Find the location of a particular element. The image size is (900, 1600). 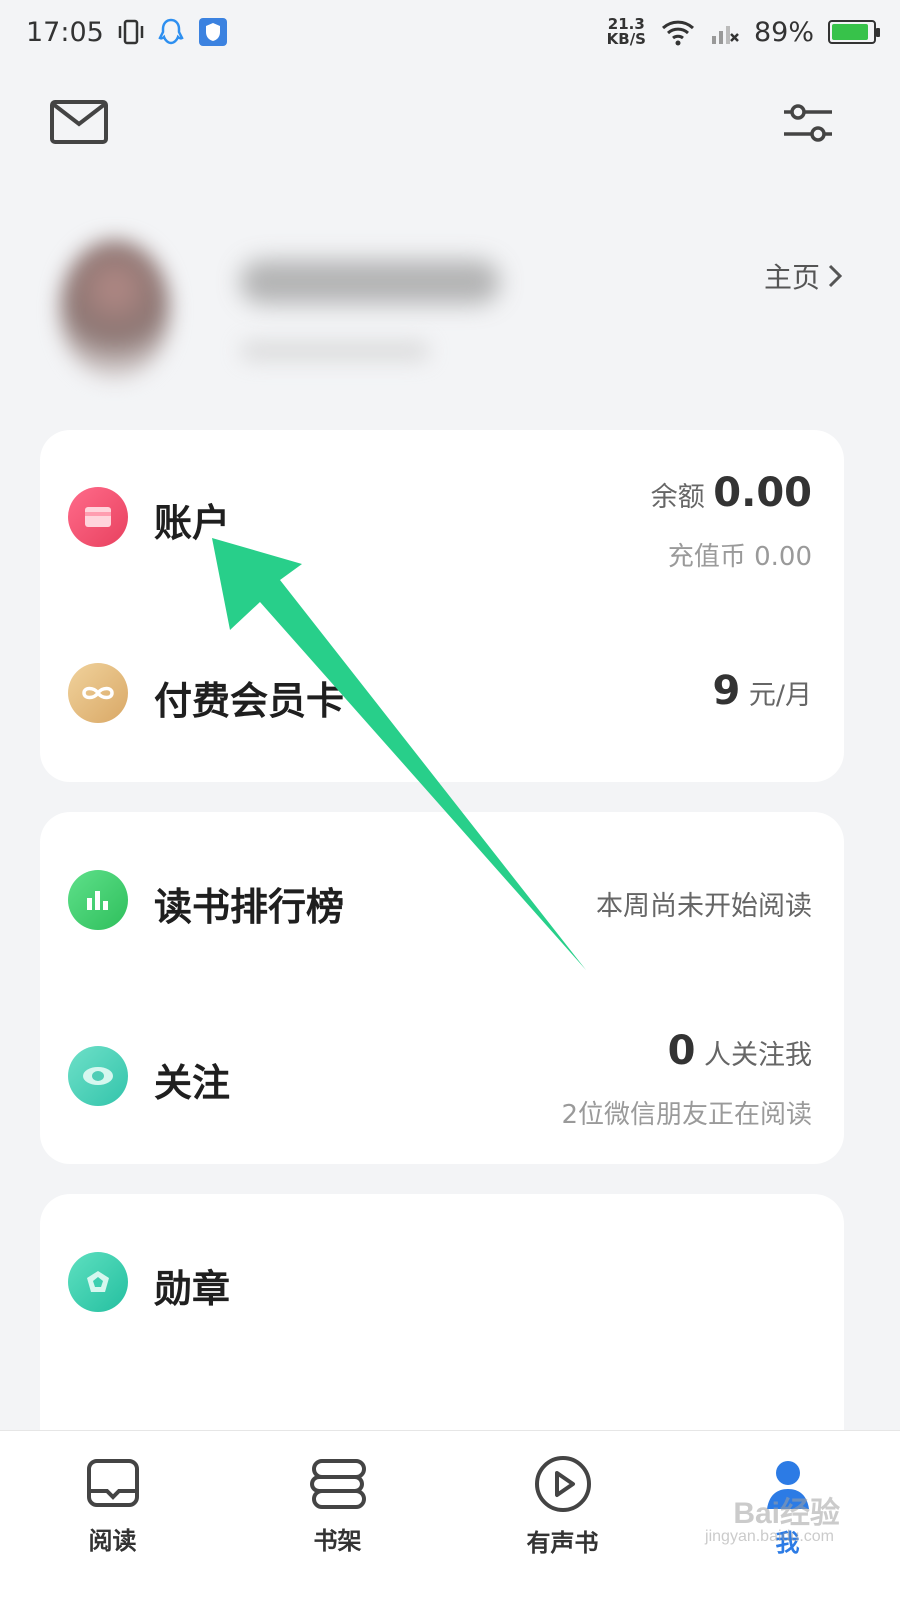

signal-off-icon is located at coordinates (725, 32).